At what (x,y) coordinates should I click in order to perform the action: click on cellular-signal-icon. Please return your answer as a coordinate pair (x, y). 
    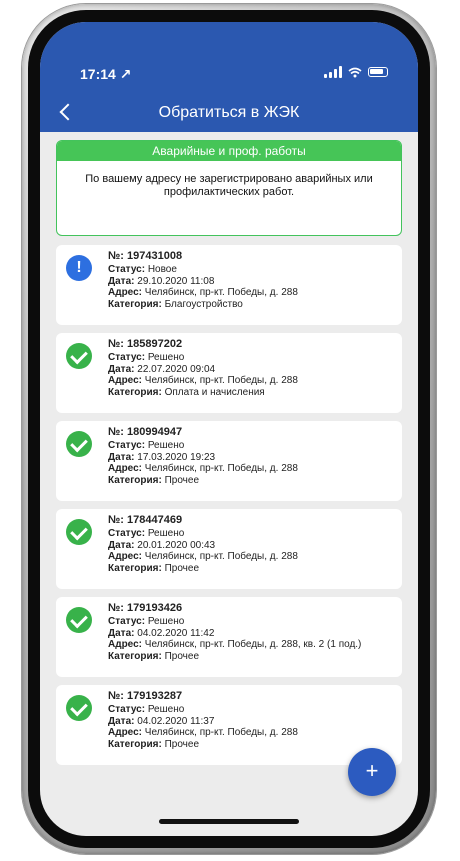
    Looking at the image, I should click on (333, 72).